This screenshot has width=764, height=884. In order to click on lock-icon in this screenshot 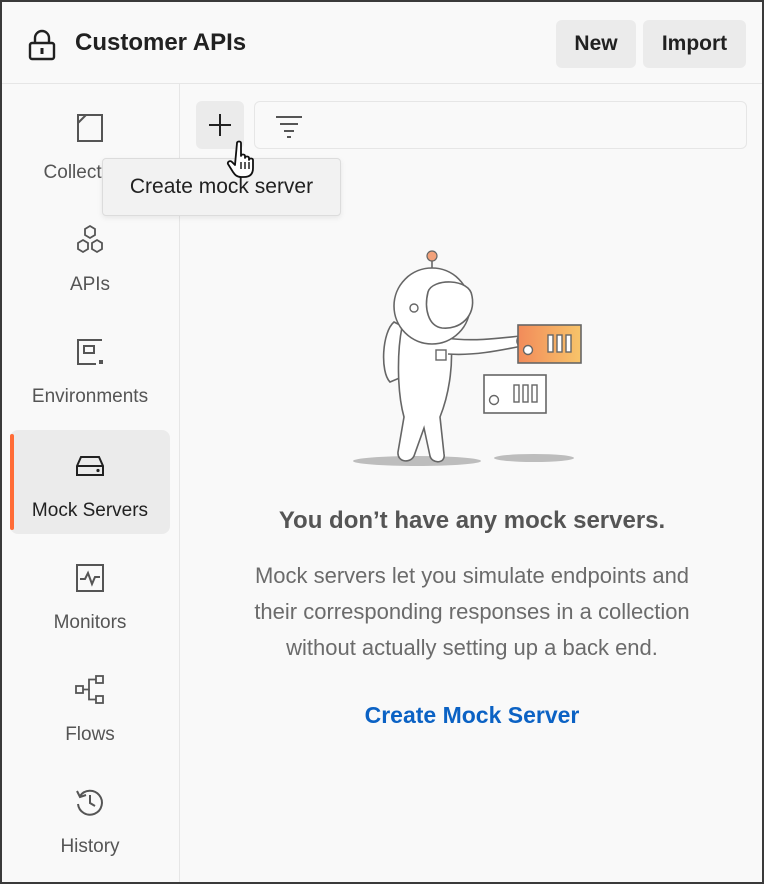, I will do `click(42, 45)`.